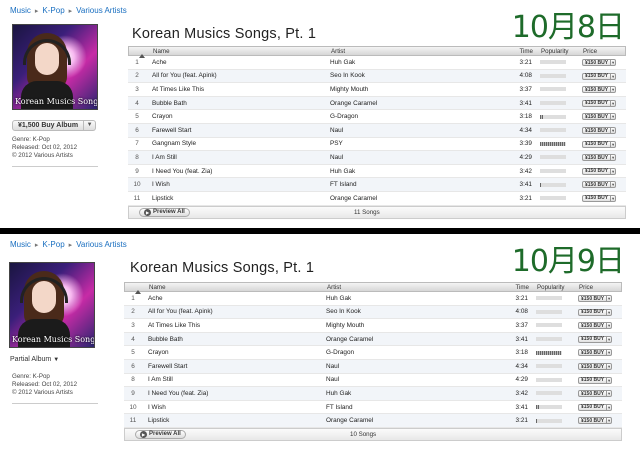 The width and height of the screenshot is (640, 460). I want to click on track-name: I Wish, so click(234, 407).